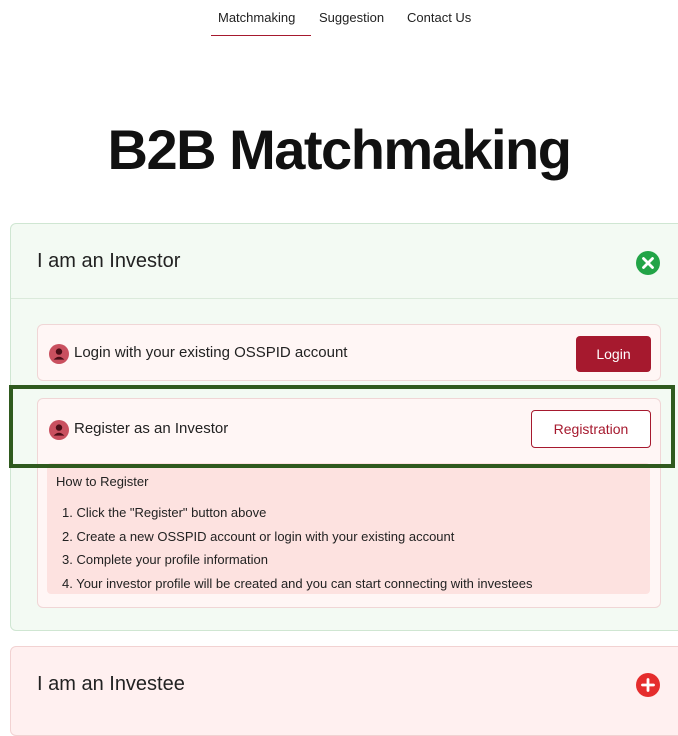  Describe the element at coordinates (439, 17) in the screenshot. I see `nav-link-contact-us: Contact Us` at that location.